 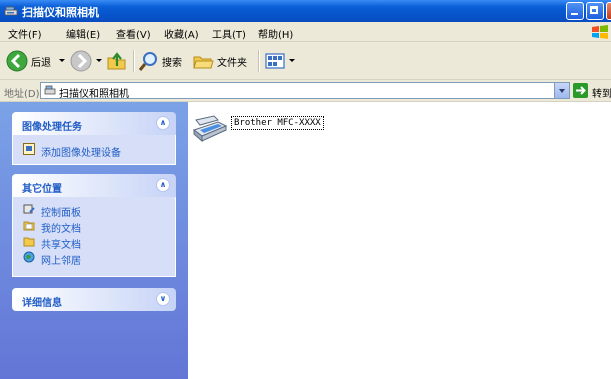 What do you see at coordinates (580, 90) in the screenshot?
I see `go-icon` at bounding box center [580, 90].